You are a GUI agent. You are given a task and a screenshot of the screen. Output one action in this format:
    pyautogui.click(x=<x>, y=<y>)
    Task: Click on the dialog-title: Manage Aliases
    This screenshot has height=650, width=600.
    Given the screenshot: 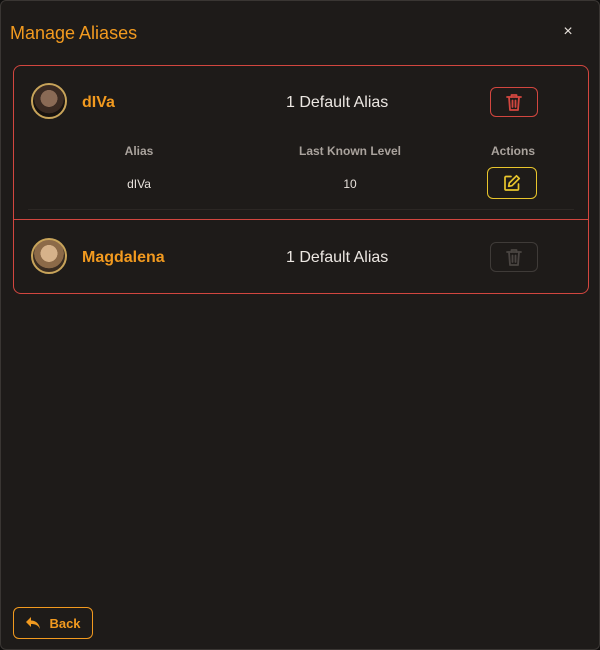 What is the action you would take?
    pyautogui.click(x=74, y=33)
    